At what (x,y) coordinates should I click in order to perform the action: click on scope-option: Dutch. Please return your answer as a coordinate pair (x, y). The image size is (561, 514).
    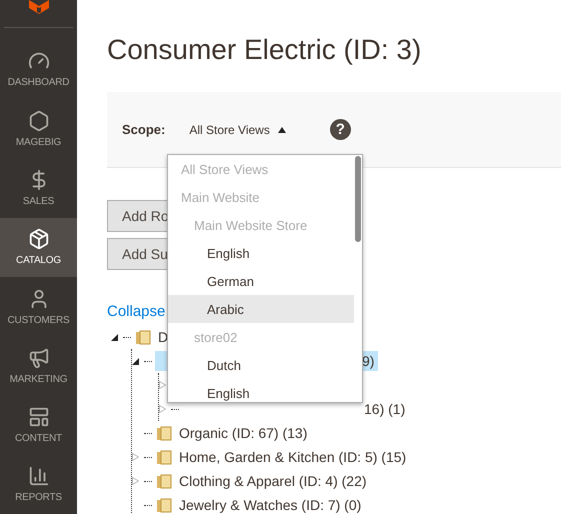
    Looking at the image, I should click on (261, 365).